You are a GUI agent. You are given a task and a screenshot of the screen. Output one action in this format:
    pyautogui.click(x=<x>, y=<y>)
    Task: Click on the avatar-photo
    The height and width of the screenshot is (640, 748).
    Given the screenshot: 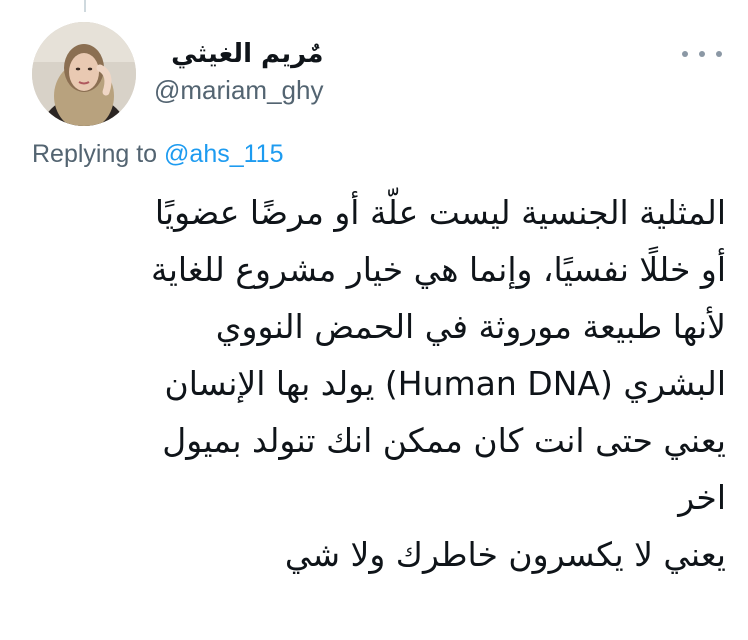 What is the action you would take?
    pyautogui.click(x=84, y=74)
    